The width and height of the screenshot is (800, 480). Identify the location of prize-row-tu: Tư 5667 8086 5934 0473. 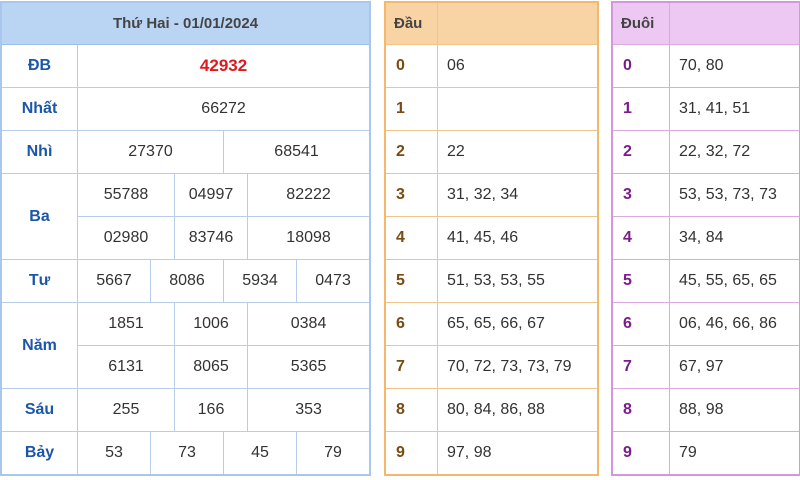
(186, 281).